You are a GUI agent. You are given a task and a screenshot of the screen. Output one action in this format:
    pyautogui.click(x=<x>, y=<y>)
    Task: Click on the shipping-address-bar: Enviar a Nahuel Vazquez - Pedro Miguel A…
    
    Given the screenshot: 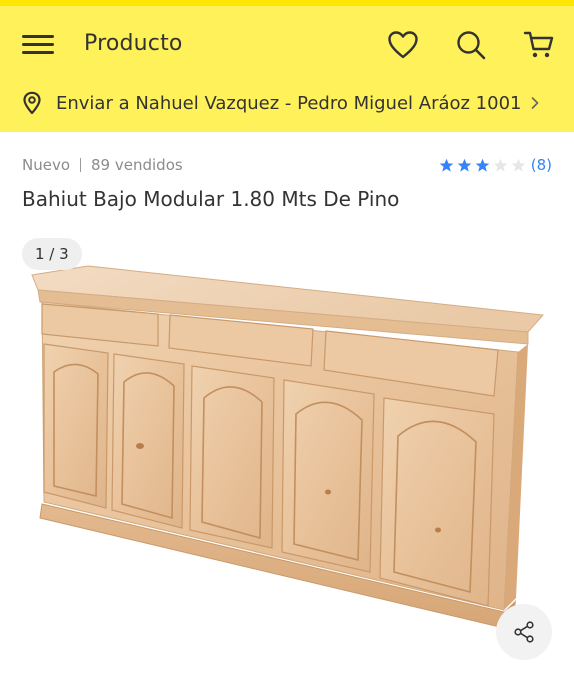 What is the action you would take?
    pyautogui.click(x=287, y=103)
    